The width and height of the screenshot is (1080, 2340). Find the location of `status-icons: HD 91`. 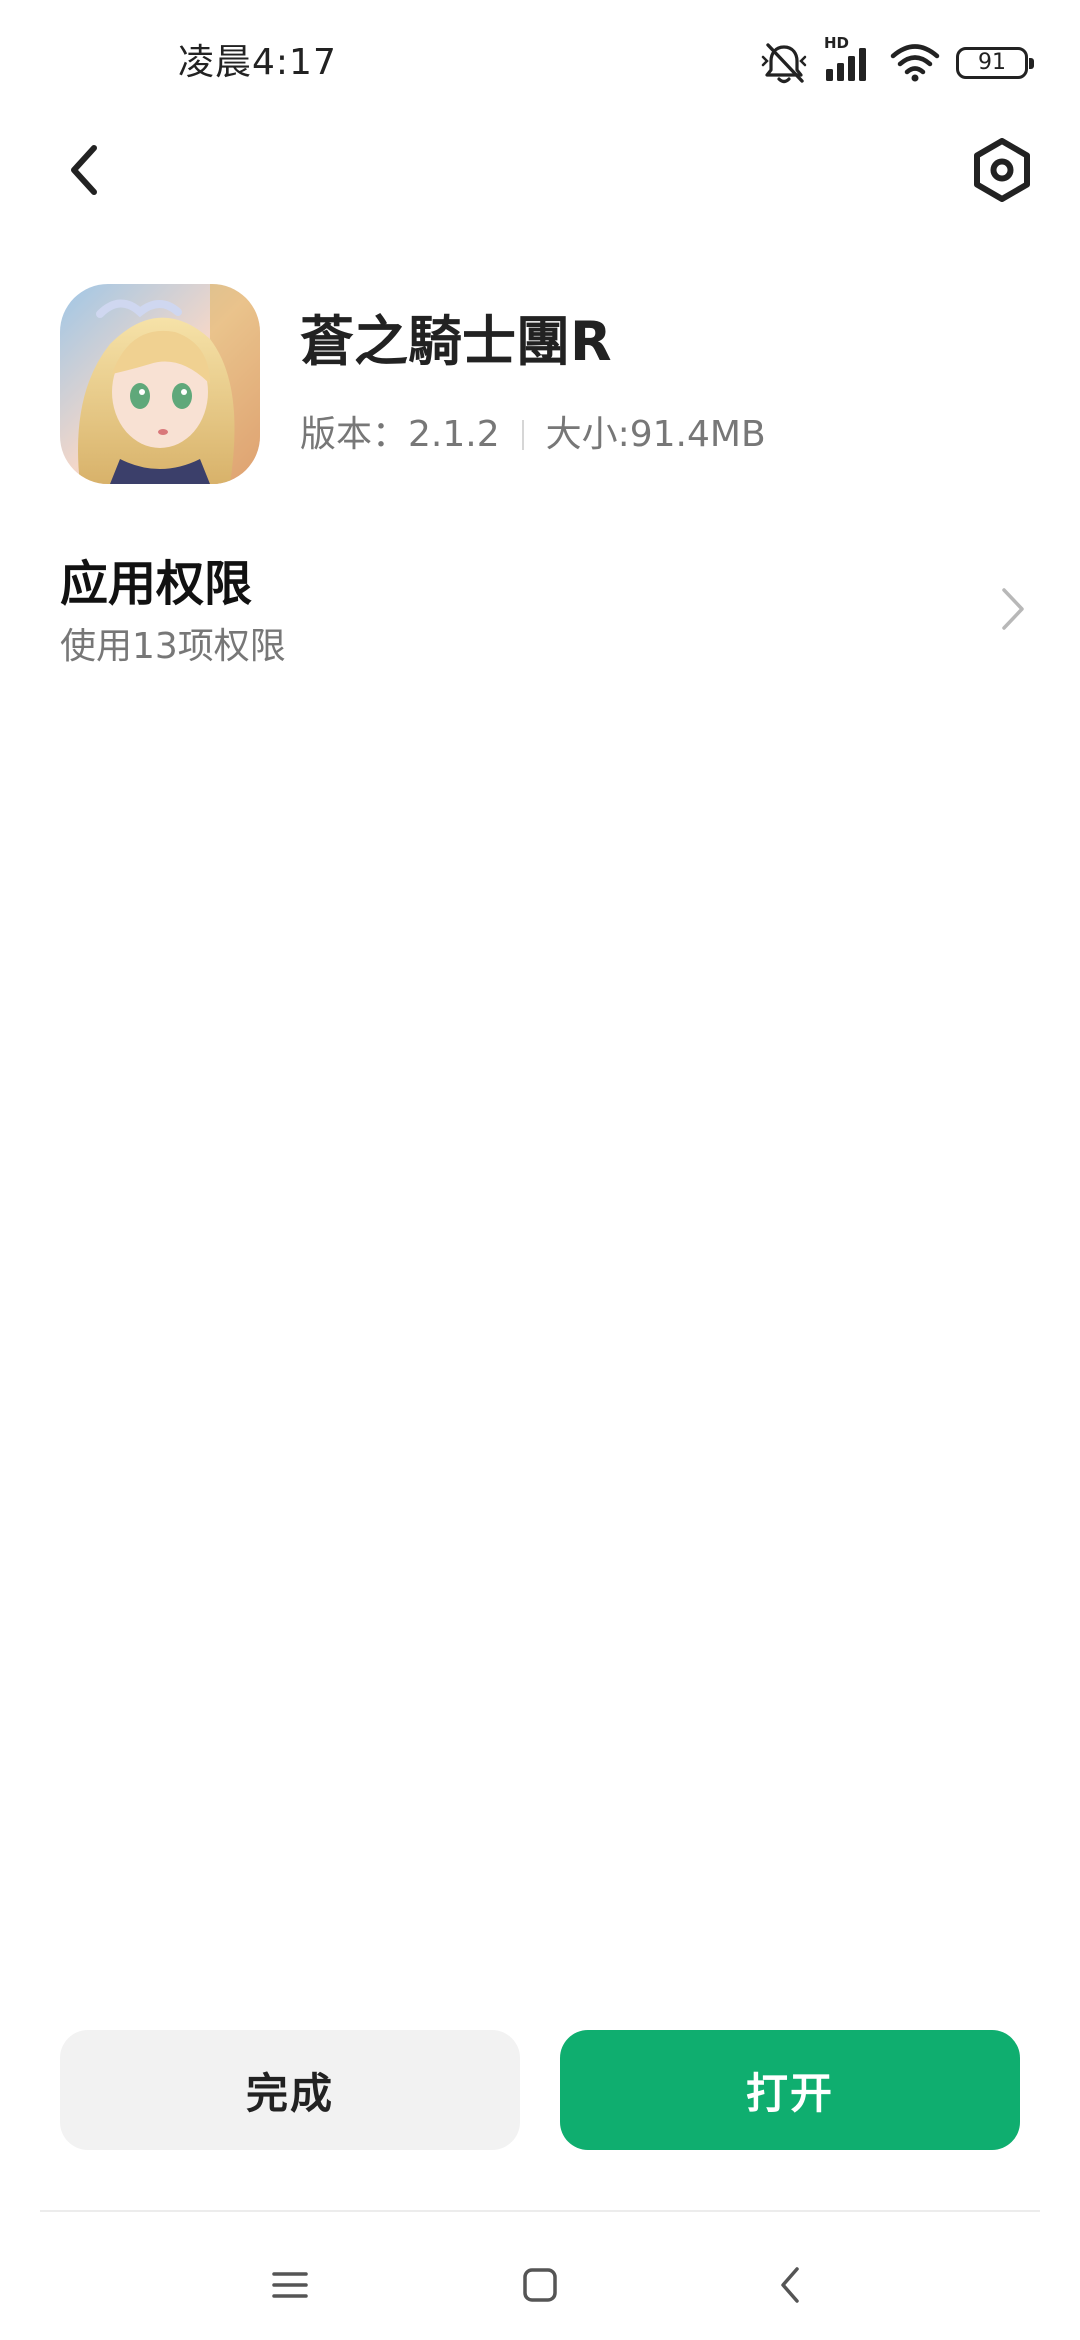

status-icons: HD 91 is located at coordinates (897, 62).